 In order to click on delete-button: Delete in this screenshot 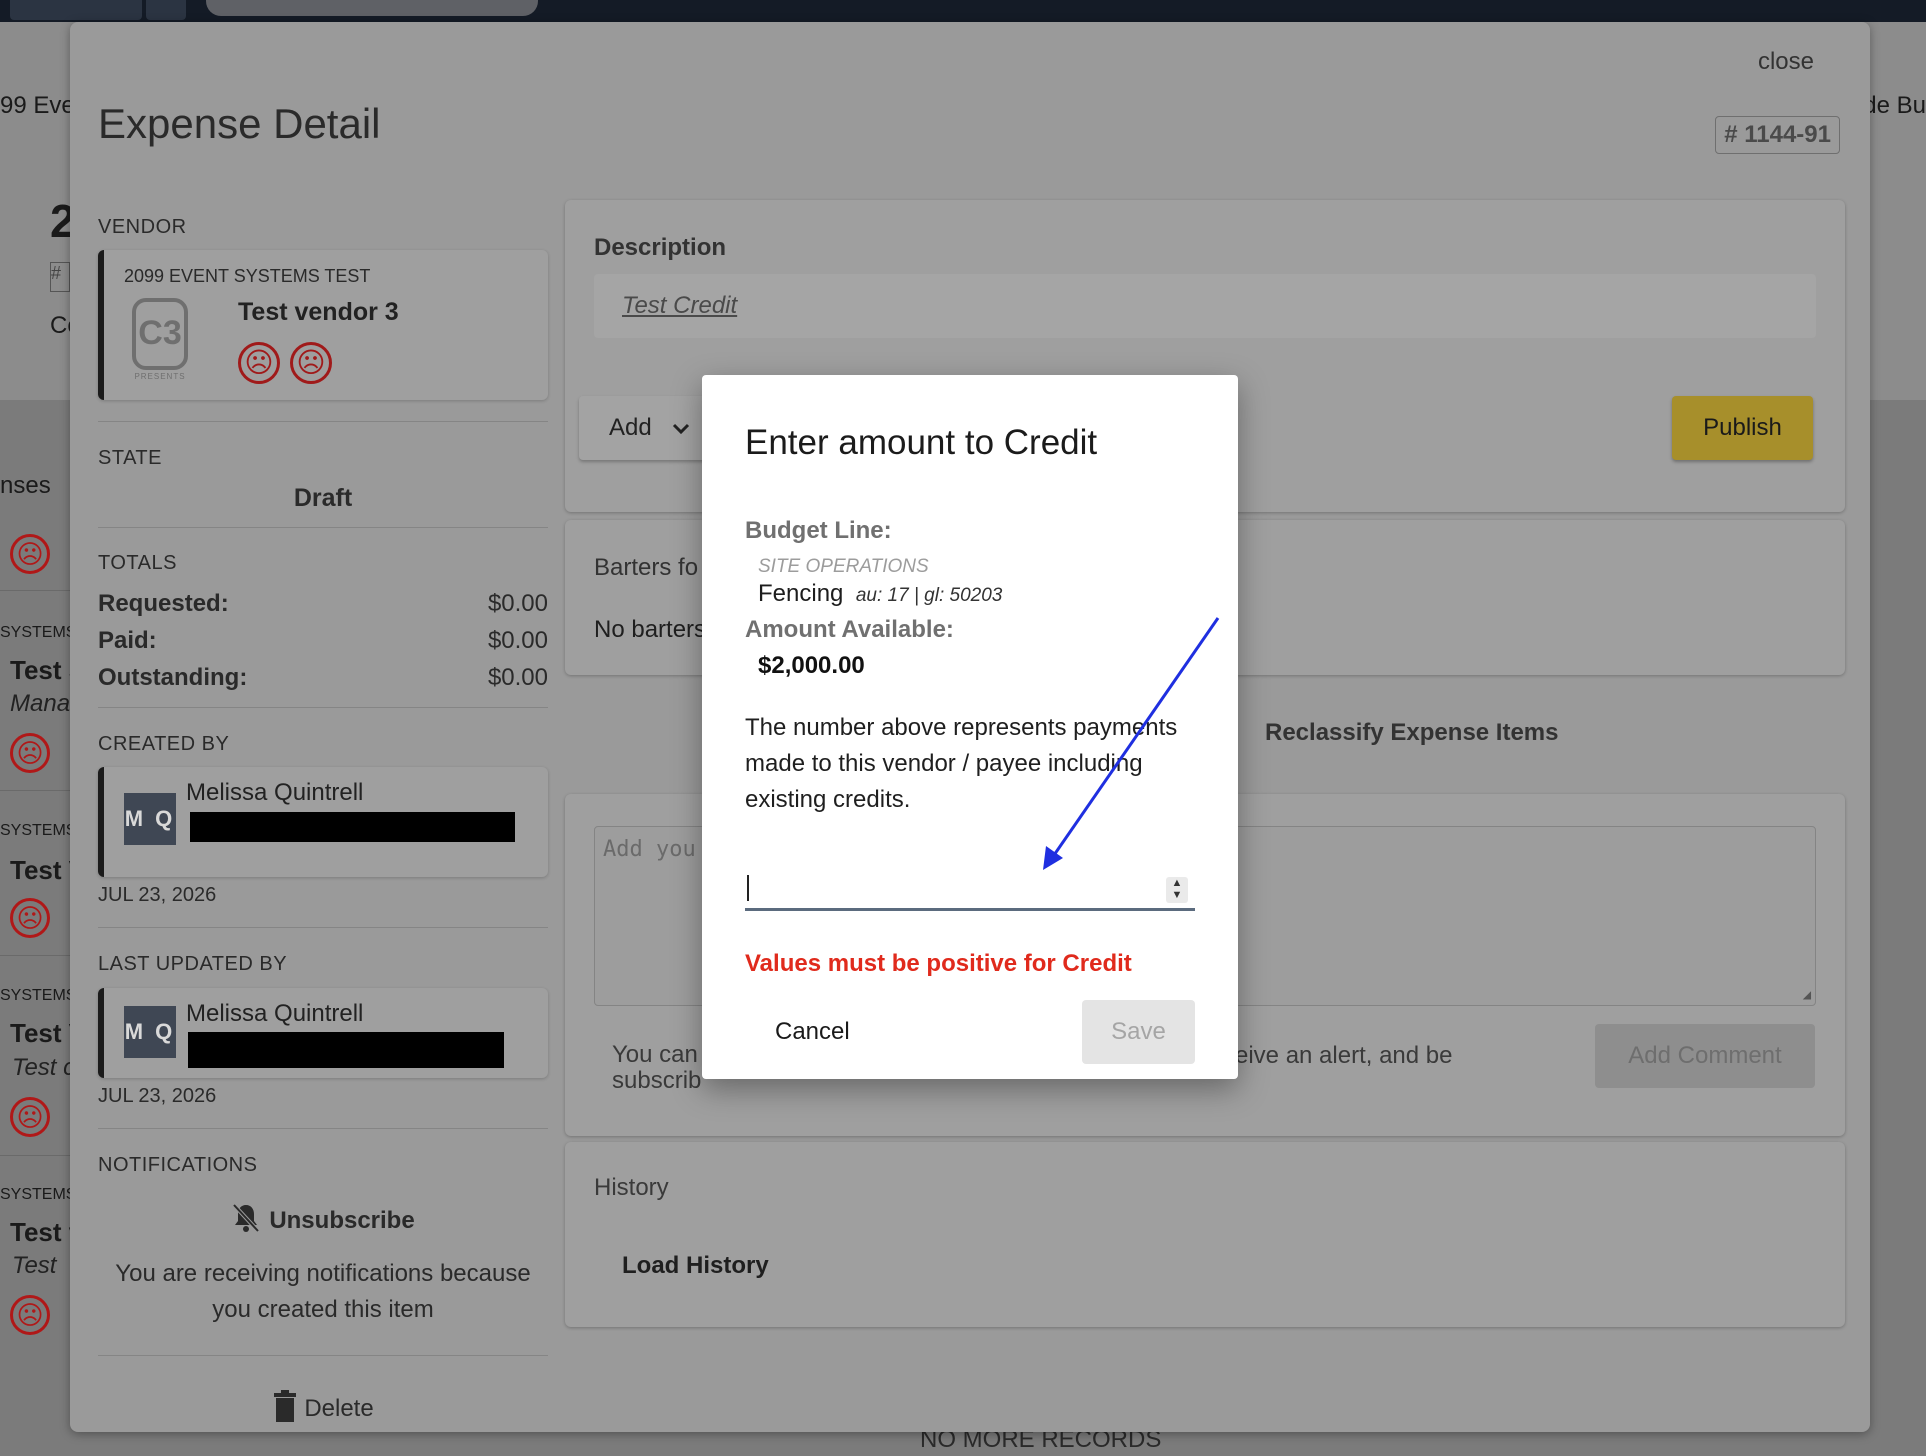, I will do `click(323, 1409)`.